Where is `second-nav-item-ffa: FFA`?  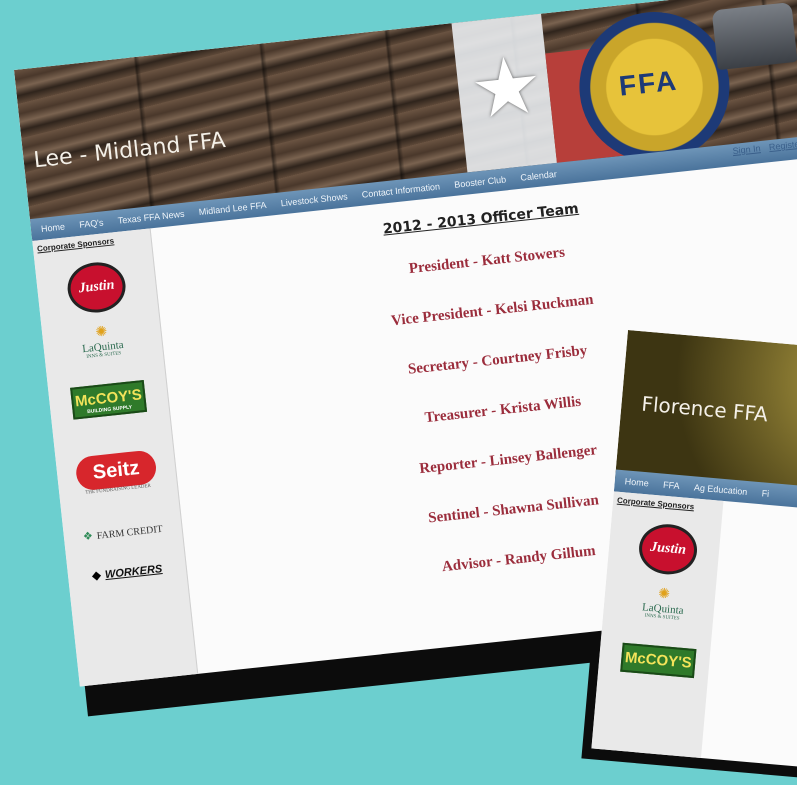
second-nav-item-ffa: FFA is located at coordinates (671, 485).